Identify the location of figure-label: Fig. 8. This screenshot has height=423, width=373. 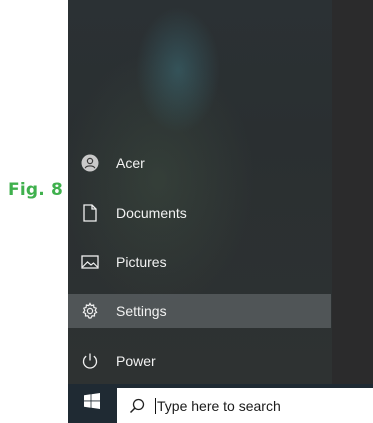
(36, 190).